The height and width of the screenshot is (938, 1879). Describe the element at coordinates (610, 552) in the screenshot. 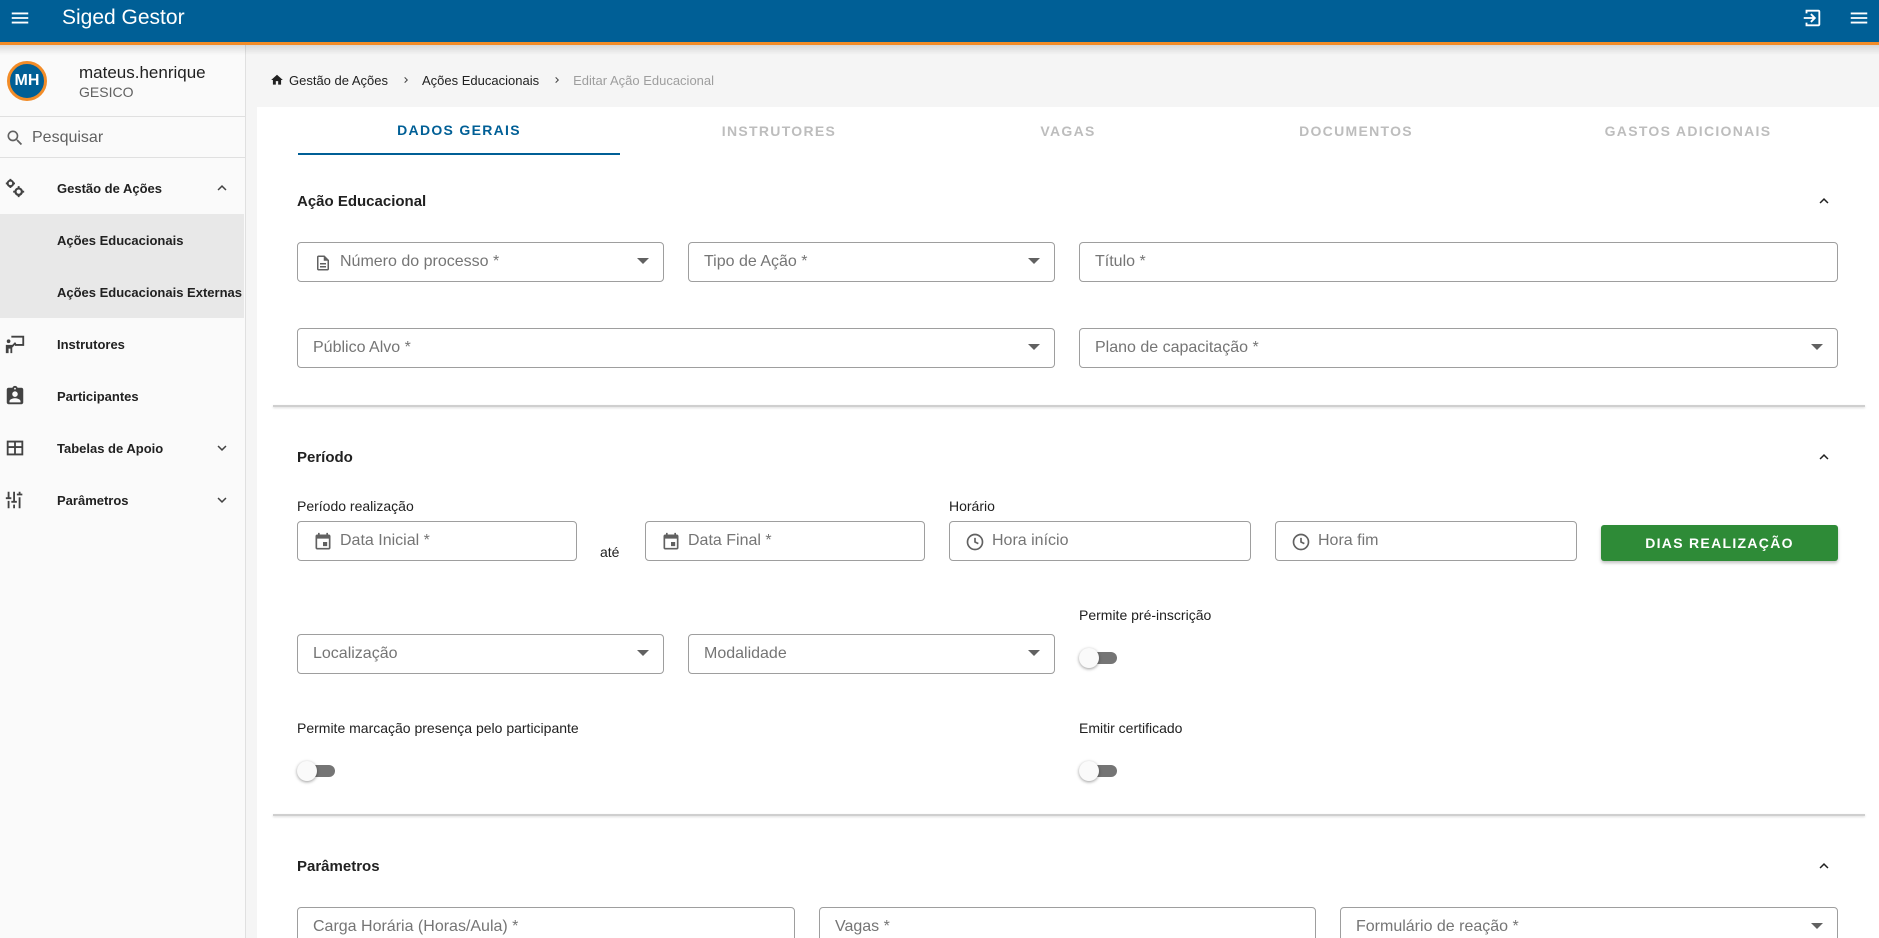

I see `ate-label: até` at that location.